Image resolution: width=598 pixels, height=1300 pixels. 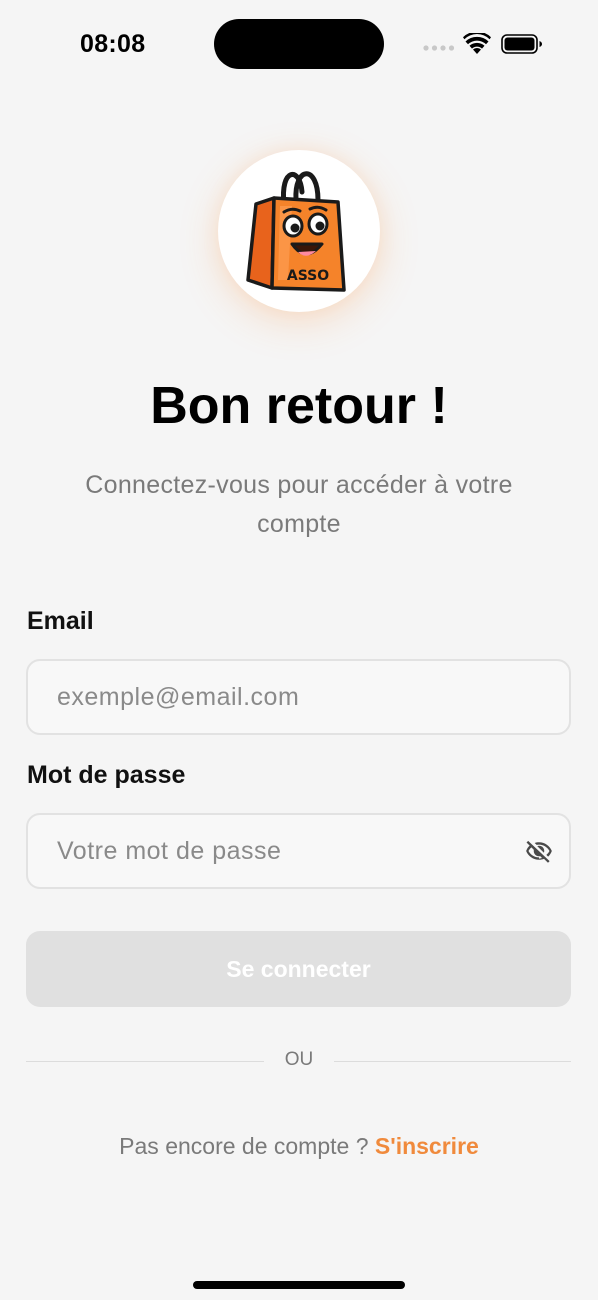 What do you see at coordinates (299, 406) in the screenshot?
I see `page-title: Bon retour !` at bounding box center [299, 406].